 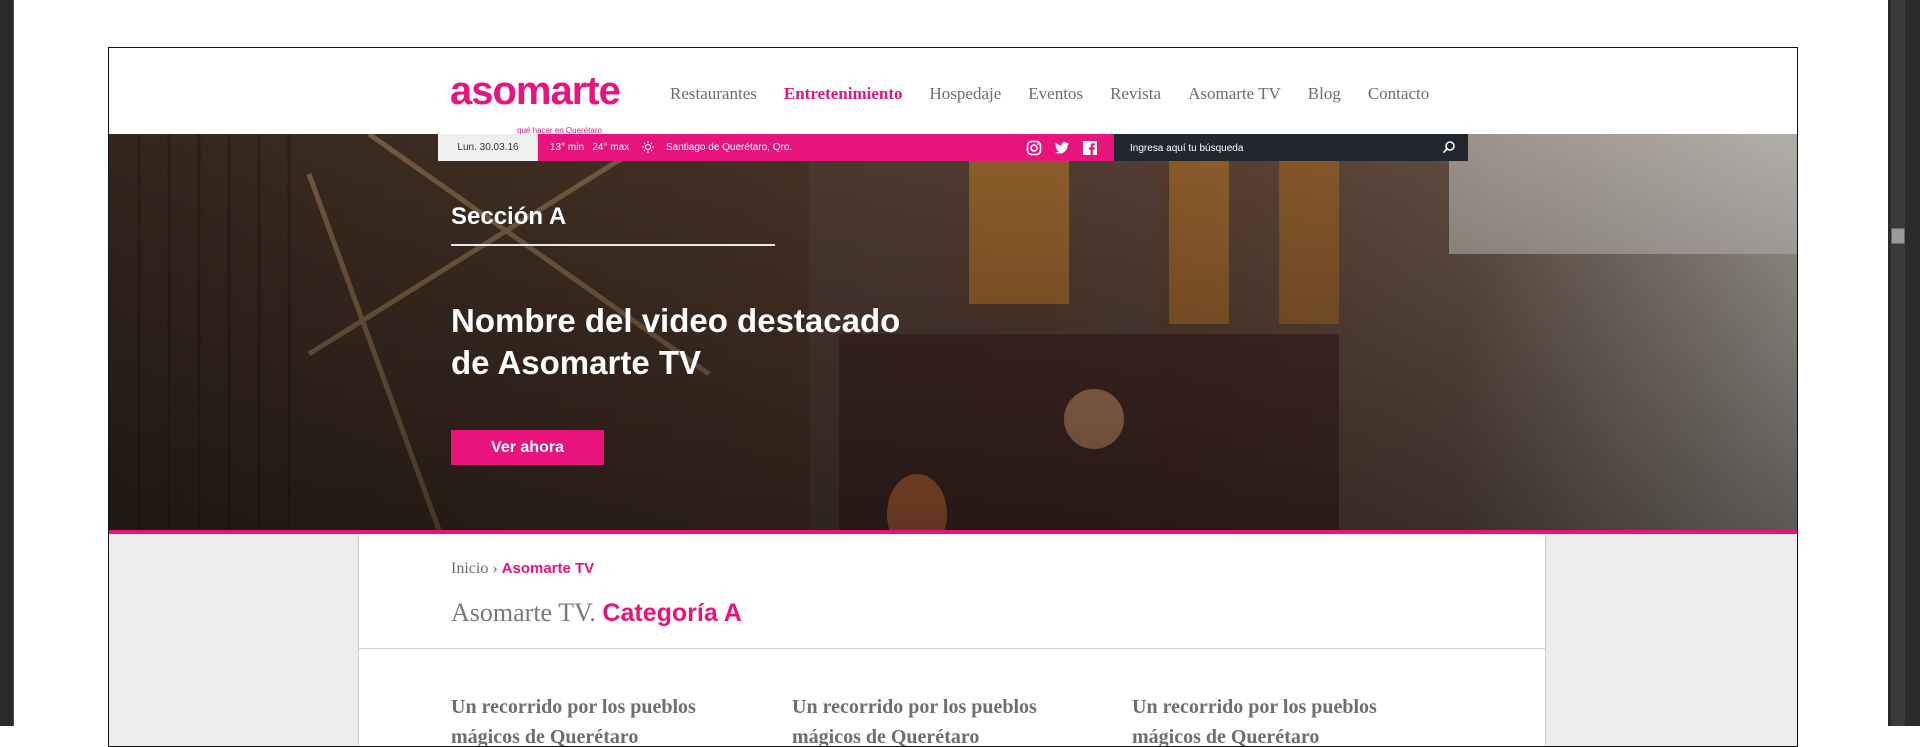 I want to click on page-title-prefix: Asomarte TV., so click(x=523, y=612).